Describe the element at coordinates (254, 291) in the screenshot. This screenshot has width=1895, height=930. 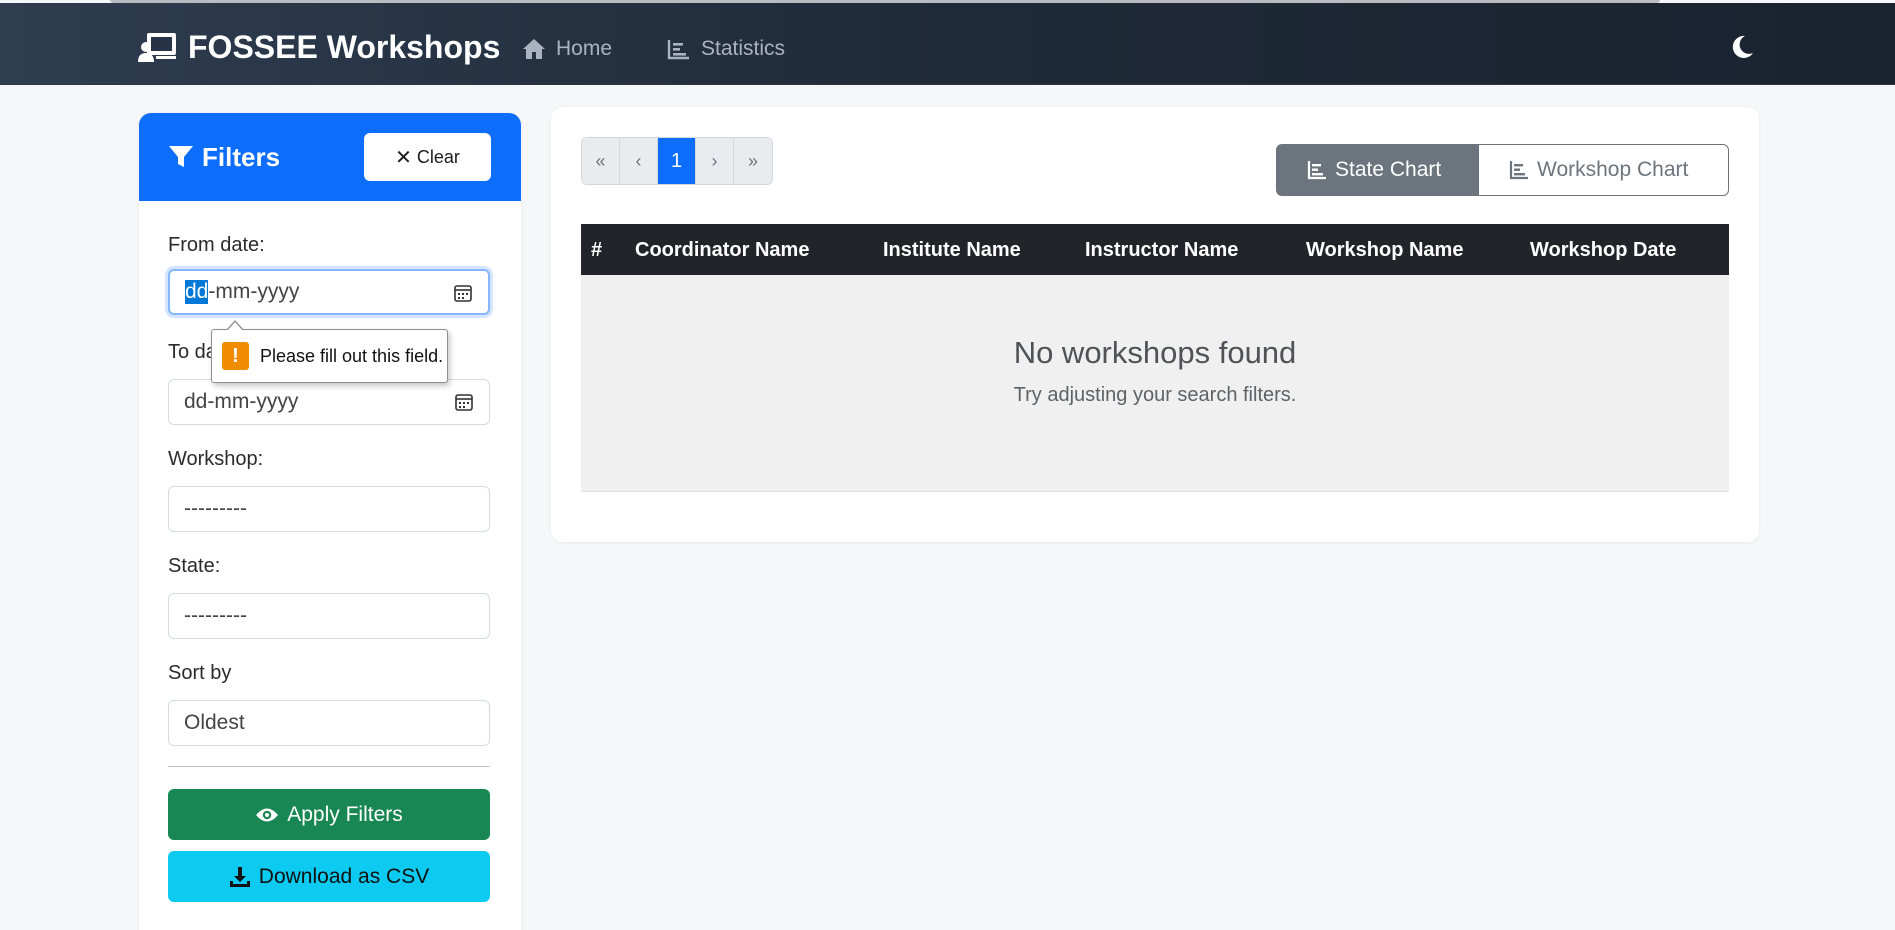
I see `from-date-rest: -mm-yyyy` at that location.